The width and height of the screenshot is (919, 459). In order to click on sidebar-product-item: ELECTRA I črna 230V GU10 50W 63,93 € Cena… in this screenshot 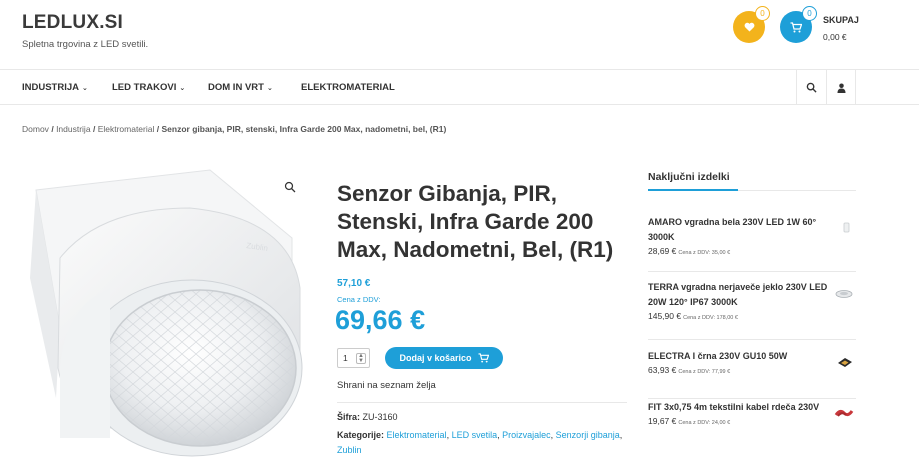, I will do `click(752, 374)`.